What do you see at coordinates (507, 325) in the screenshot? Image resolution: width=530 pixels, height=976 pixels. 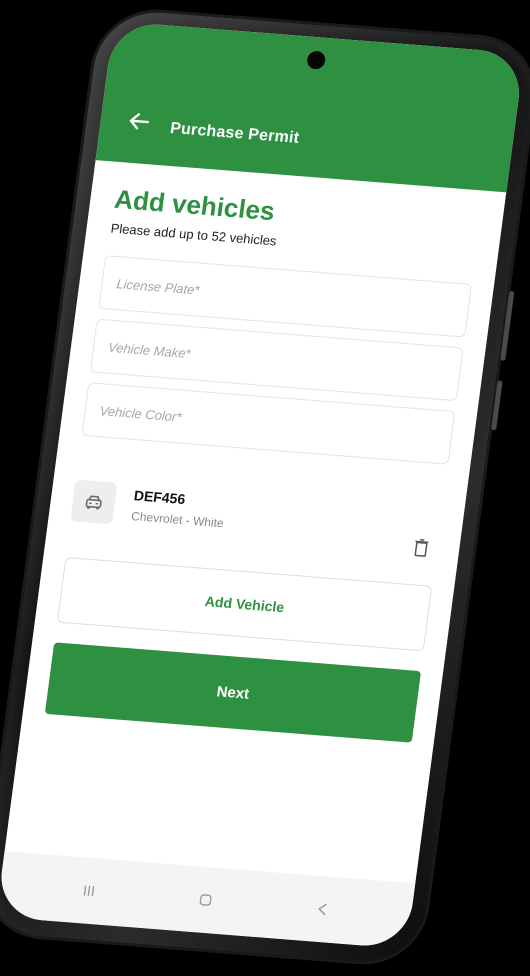 I see `volume-button` at bounding box center [507, 325].